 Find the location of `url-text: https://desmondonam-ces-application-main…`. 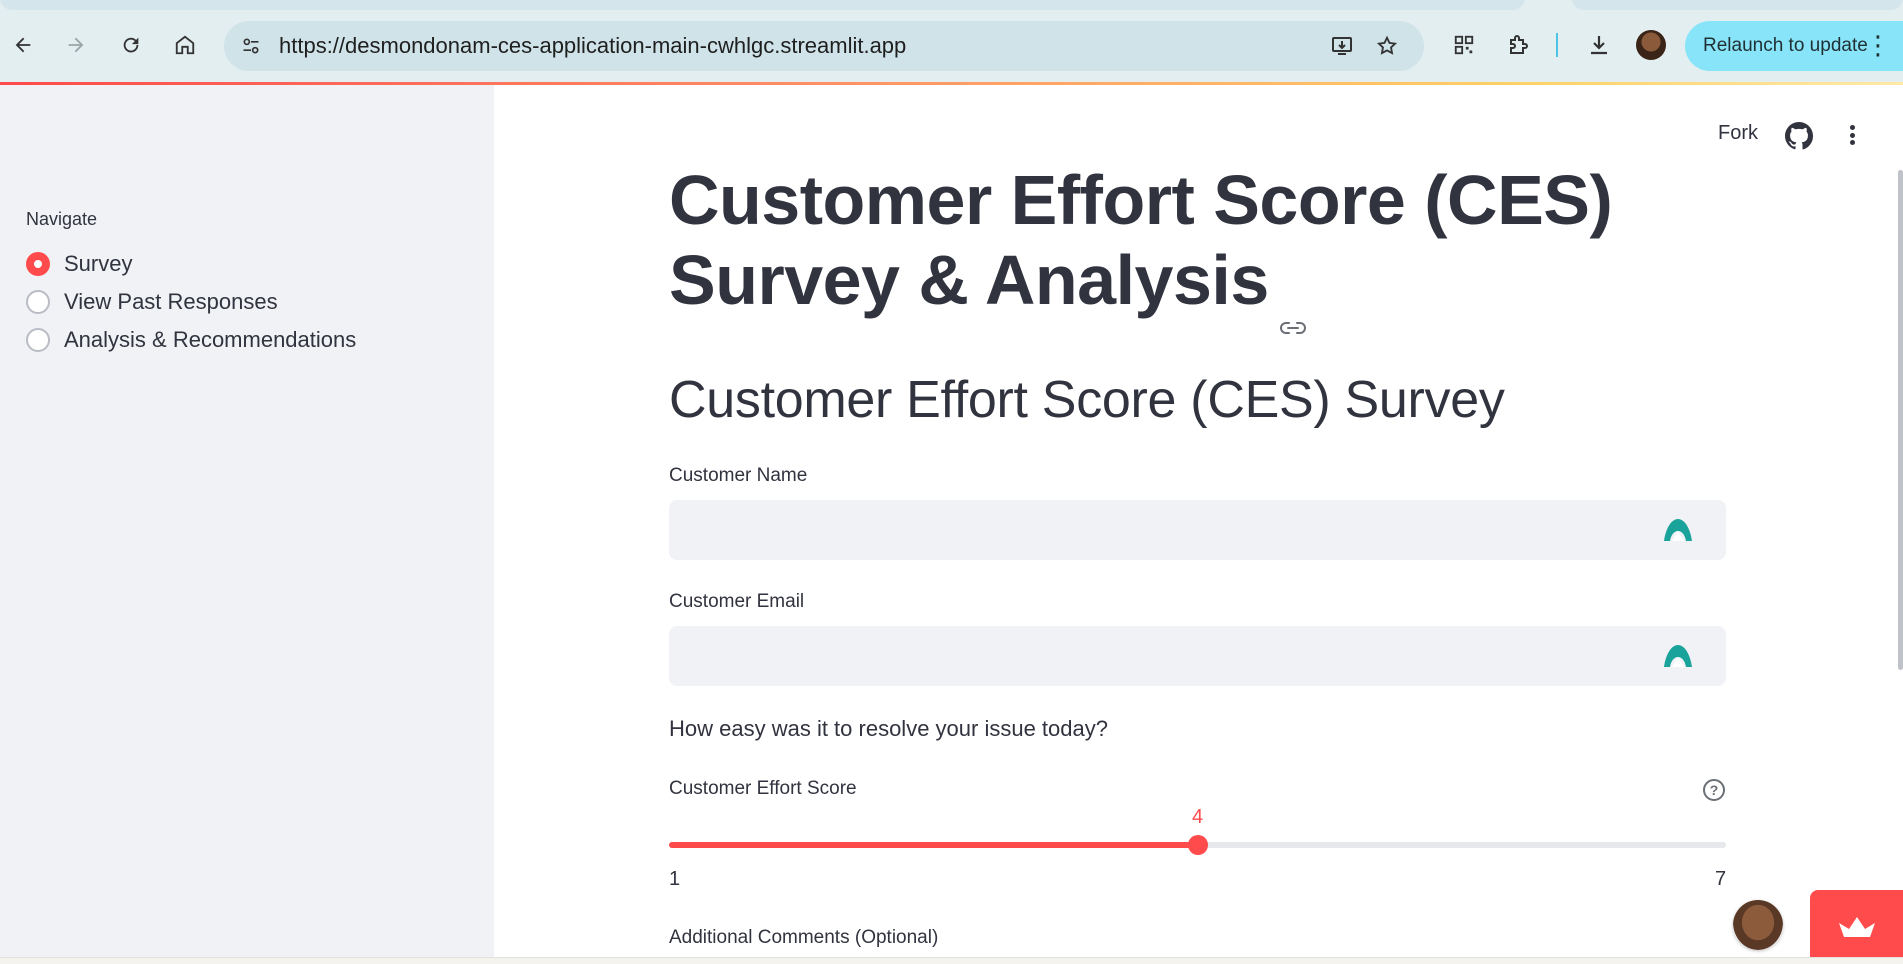

url-text: https://desmondonam-ces-application-main… is located at coordinates (592, 46).